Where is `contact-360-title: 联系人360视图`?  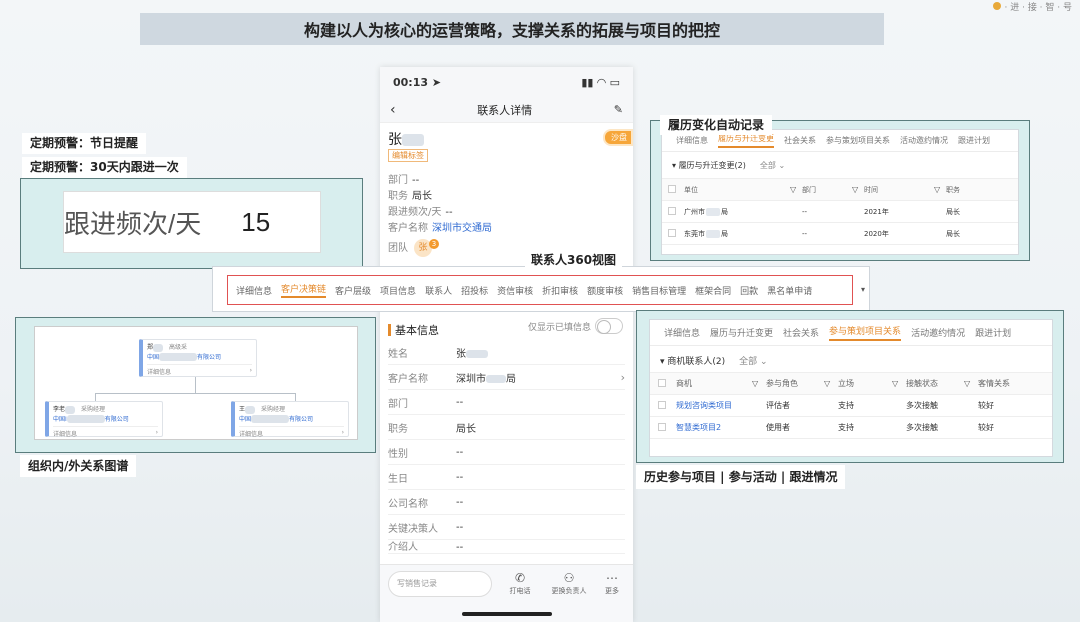
contact-360-title: 联系人360视图 is located at coordinates (574, 260).